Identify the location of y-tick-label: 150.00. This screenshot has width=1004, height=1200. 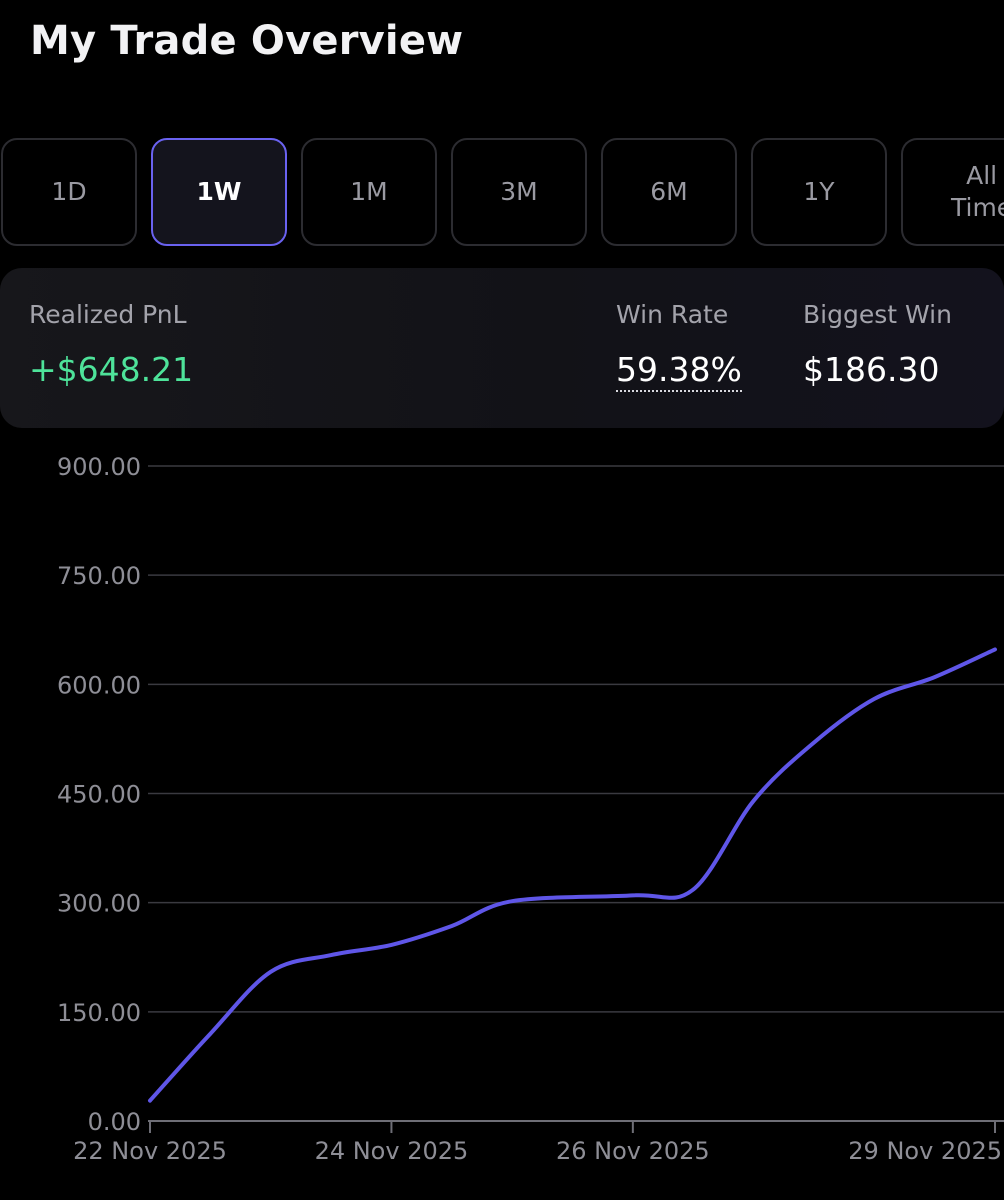
(99, 1013).